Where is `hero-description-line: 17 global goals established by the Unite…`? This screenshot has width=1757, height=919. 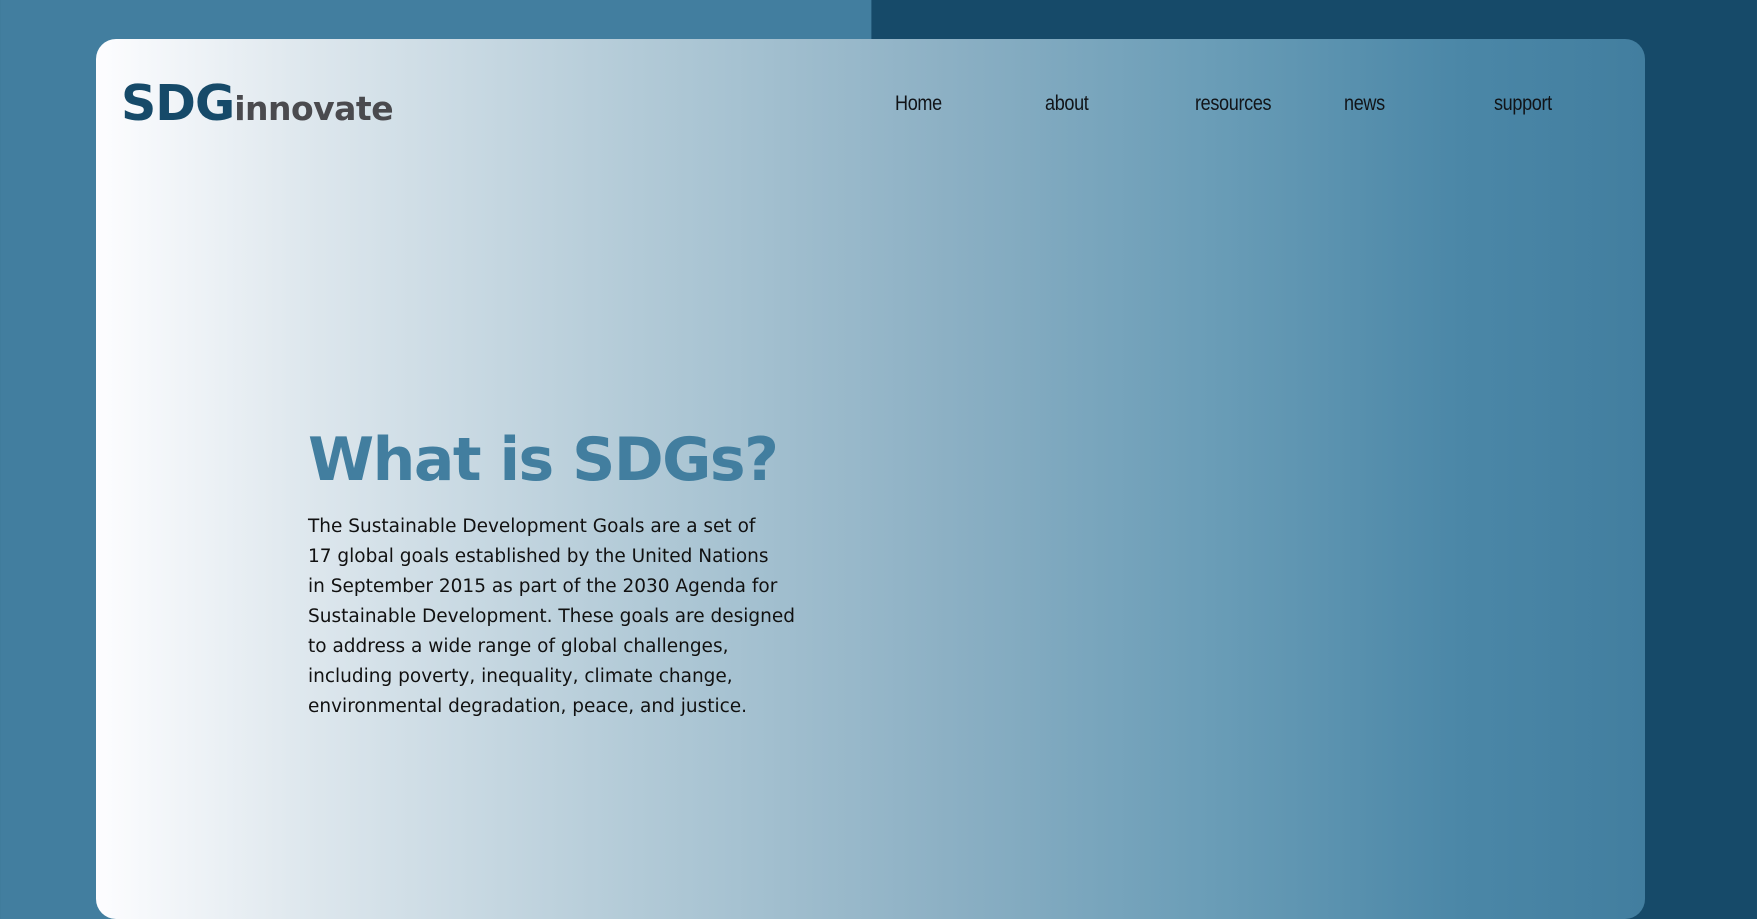 hero-description-line: 17 global goals established by the Unite… is located at coordinates (538, 556).